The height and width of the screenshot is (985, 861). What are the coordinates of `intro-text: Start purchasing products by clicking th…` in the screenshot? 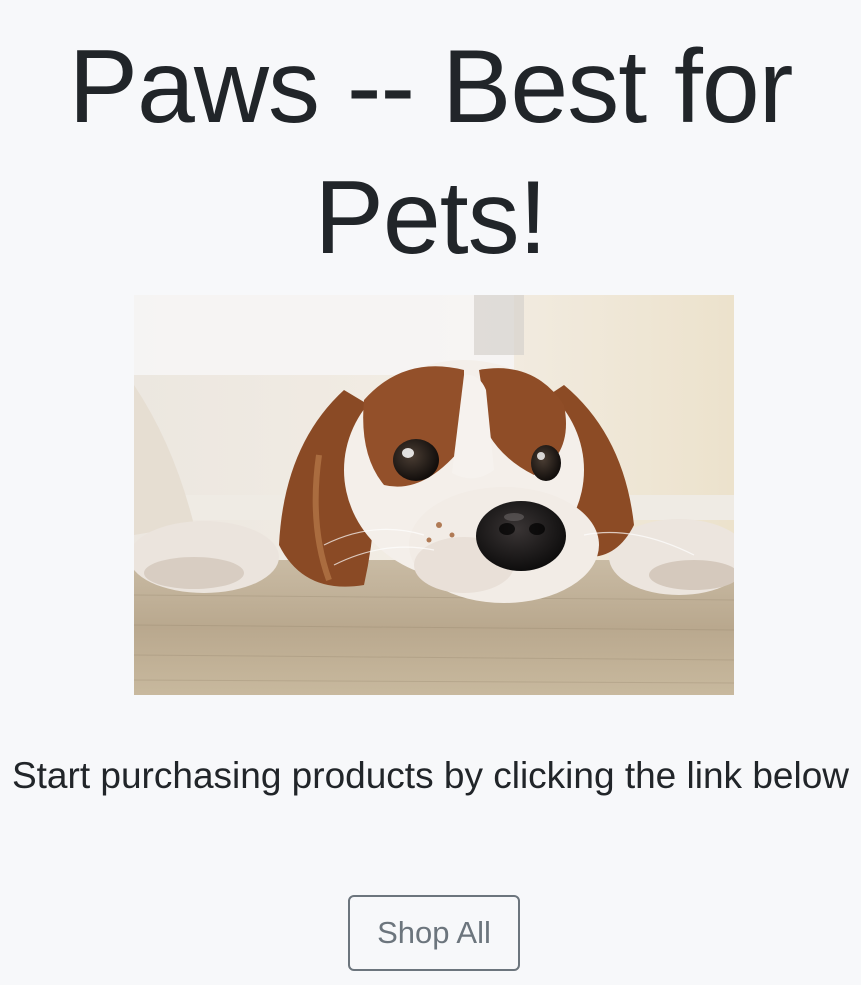 It's located at (430, 775).